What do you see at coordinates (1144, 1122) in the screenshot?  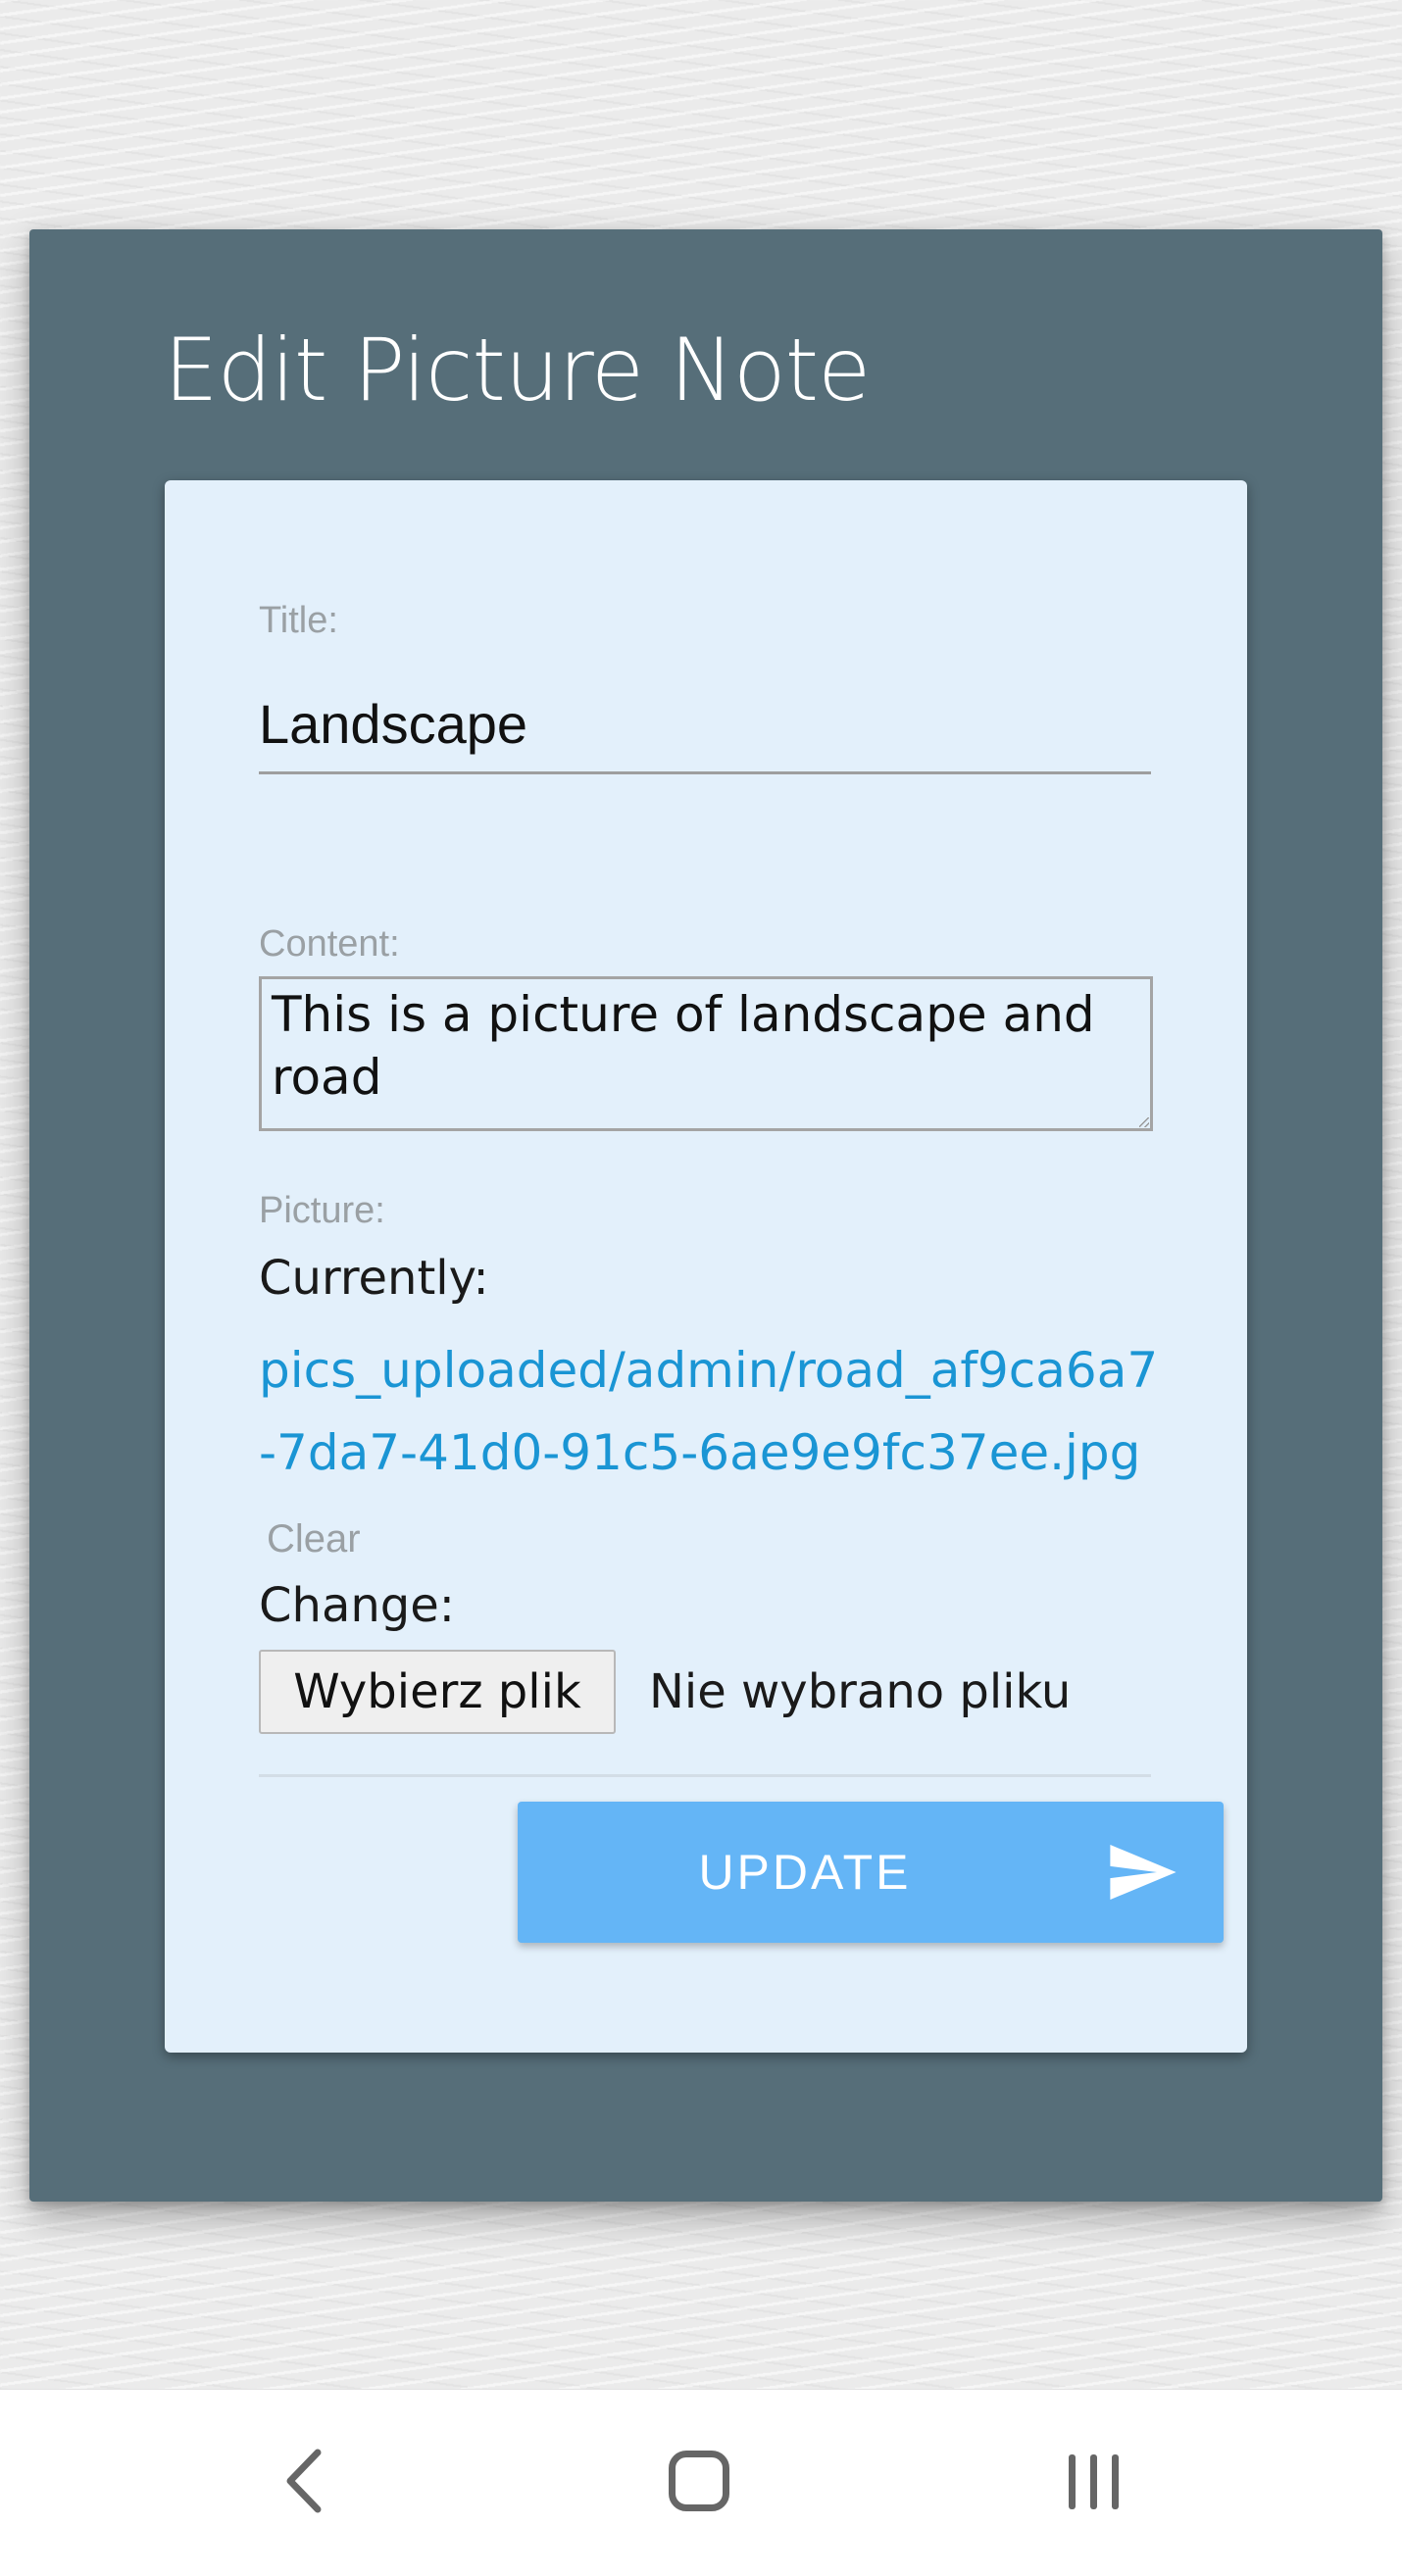 I see `textarea-resize-handle` at bounding box center [1144, 1122].